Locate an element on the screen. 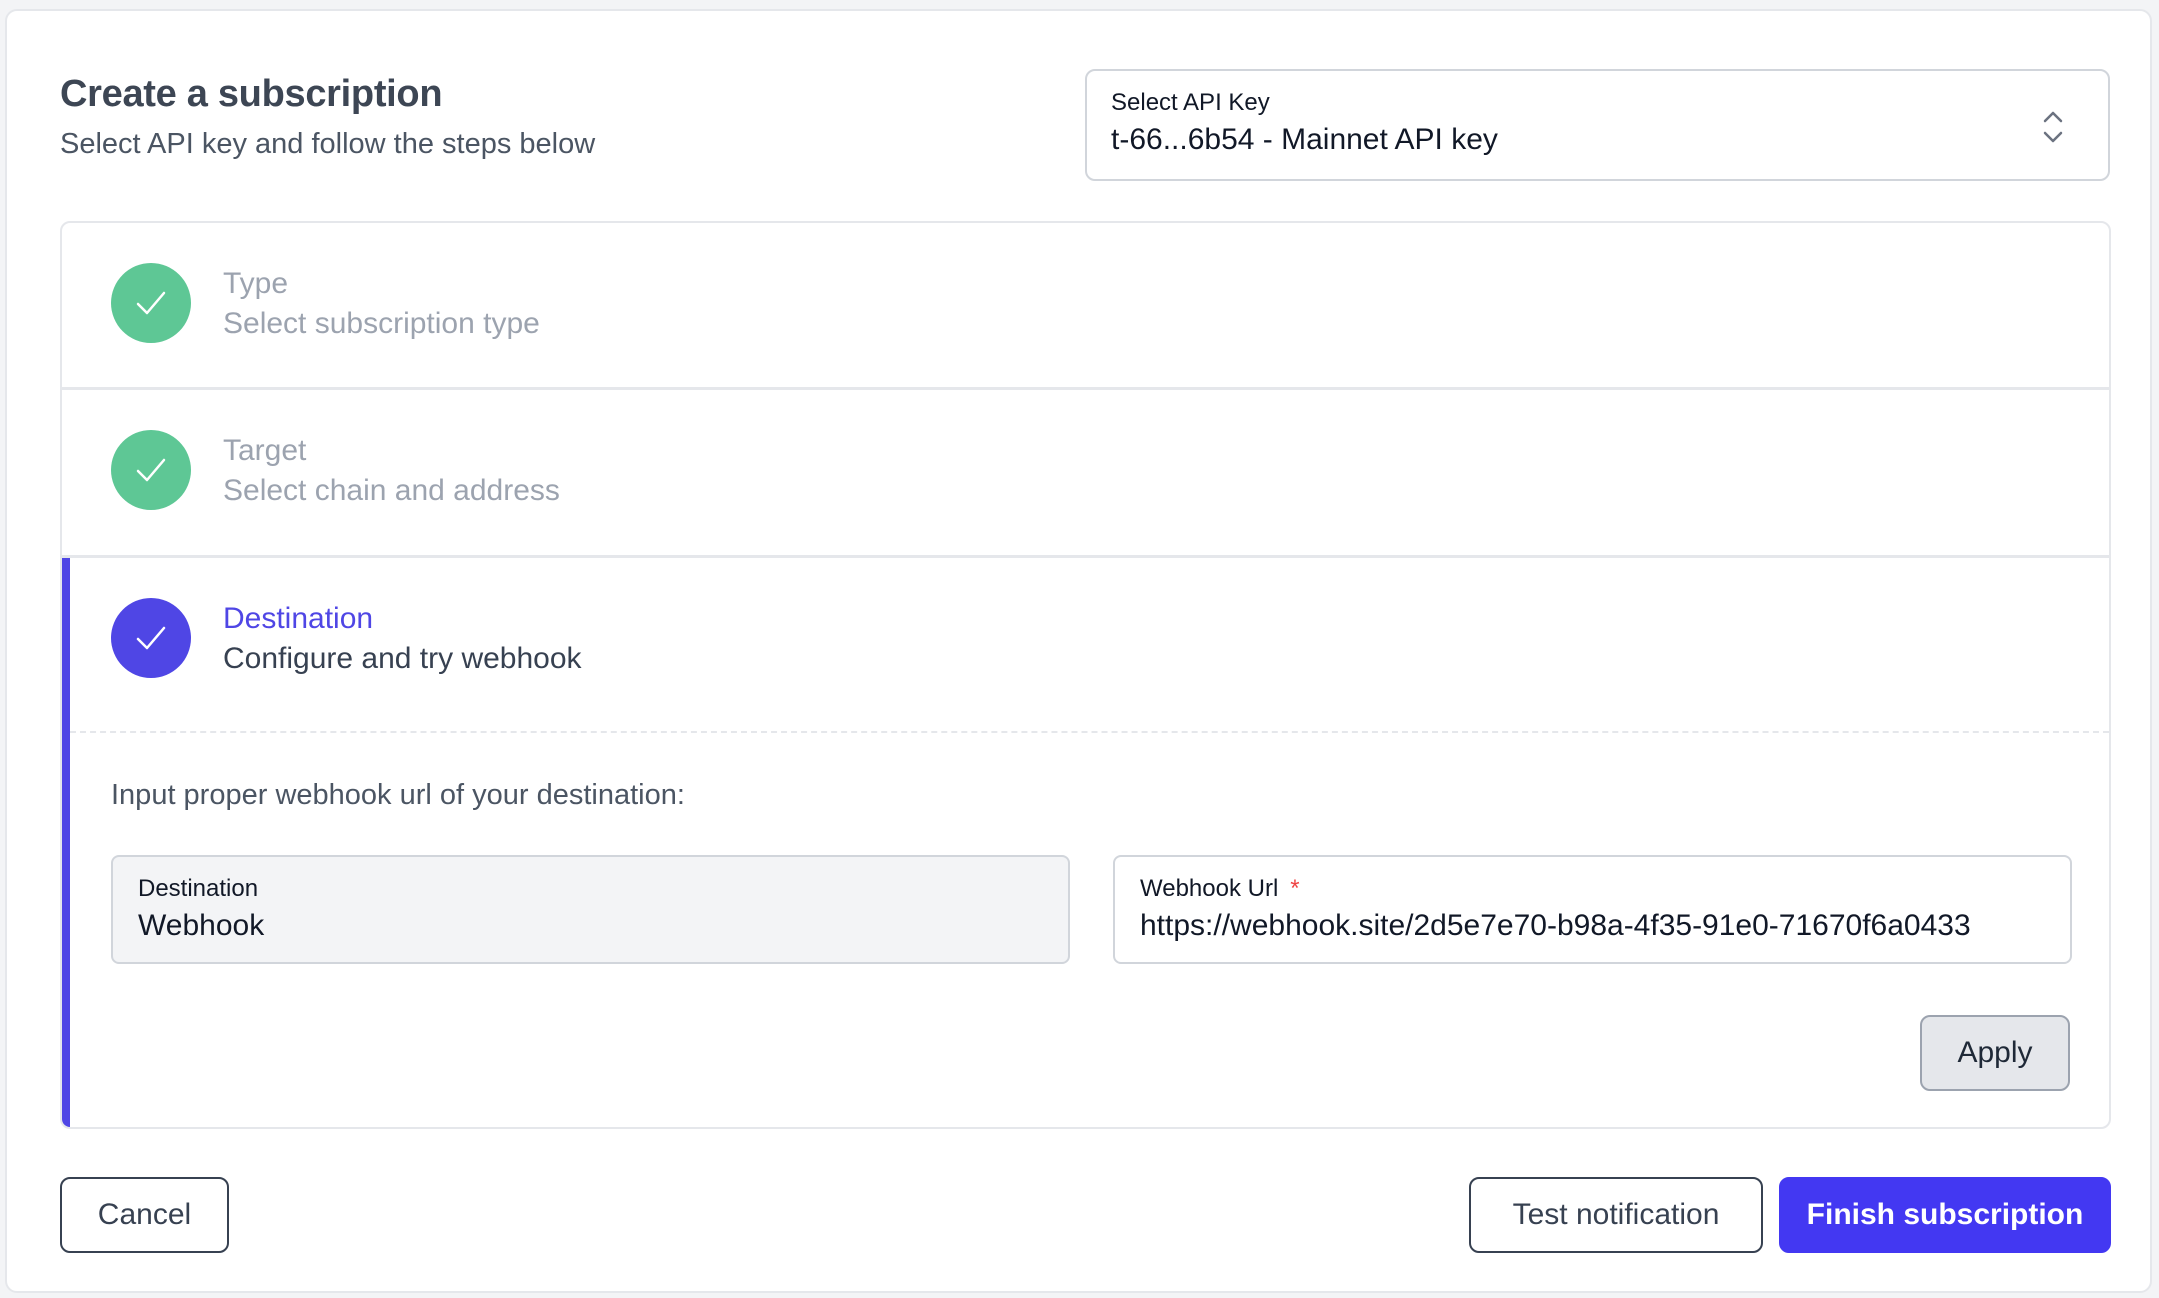 The width and height of the screenshot is (2159, 1298). webhook-url-label: Webhook Url * is located at coordinates (1220, 889).